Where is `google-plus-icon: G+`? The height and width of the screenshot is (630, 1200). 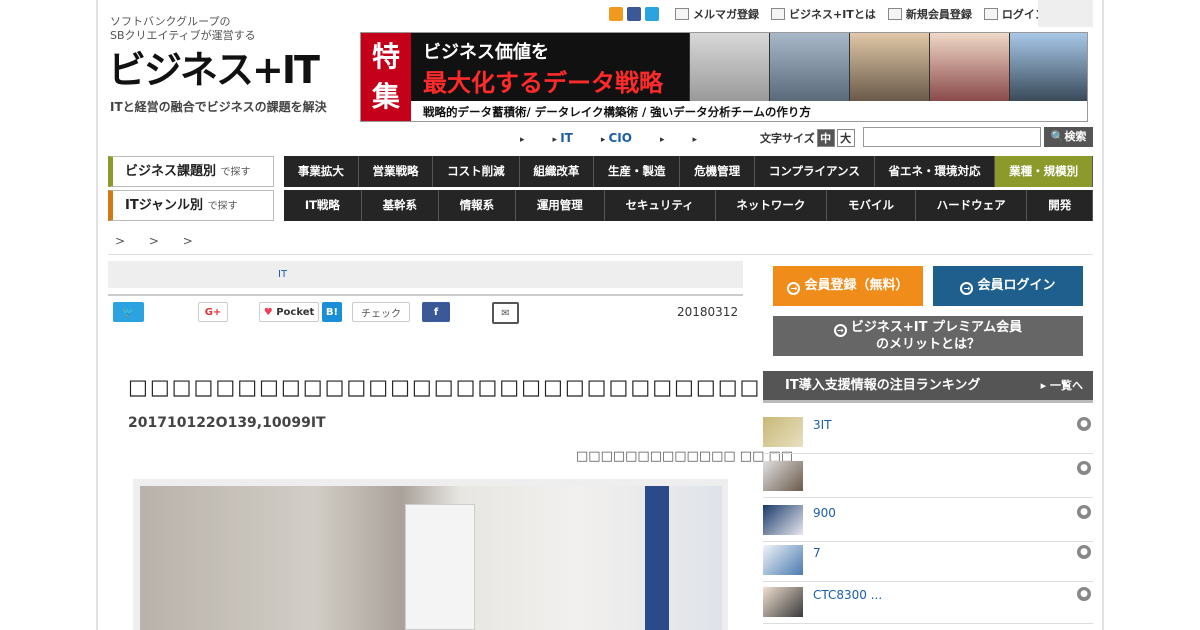
google-plus-icon: G+ is located at coordinates (213, 312).